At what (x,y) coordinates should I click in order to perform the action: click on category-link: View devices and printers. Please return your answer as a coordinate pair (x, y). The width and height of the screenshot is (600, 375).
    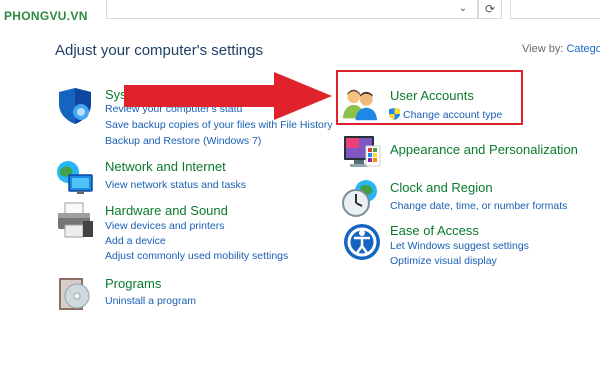
    Looking at the image, I should click on (164, 226).